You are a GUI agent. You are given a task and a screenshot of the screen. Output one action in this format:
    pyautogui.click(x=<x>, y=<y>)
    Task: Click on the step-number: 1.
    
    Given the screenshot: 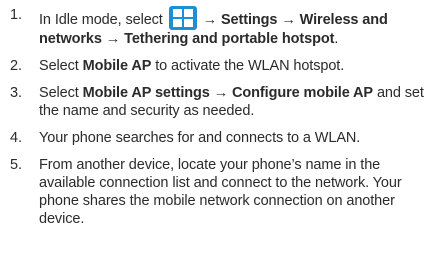 What is the action you would take?
    pyautogui.click(x=16, y=15)
    